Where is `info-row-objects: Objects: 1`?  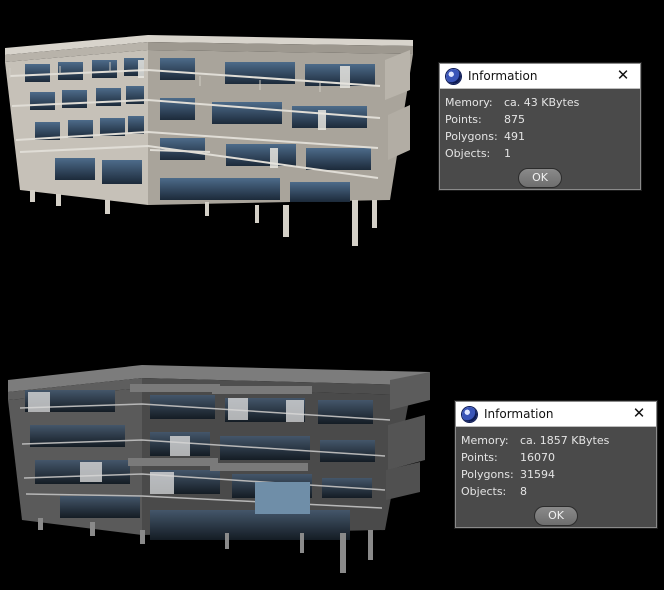
info-row-objects: Objects: 1 is located at coordinates (512, 153).